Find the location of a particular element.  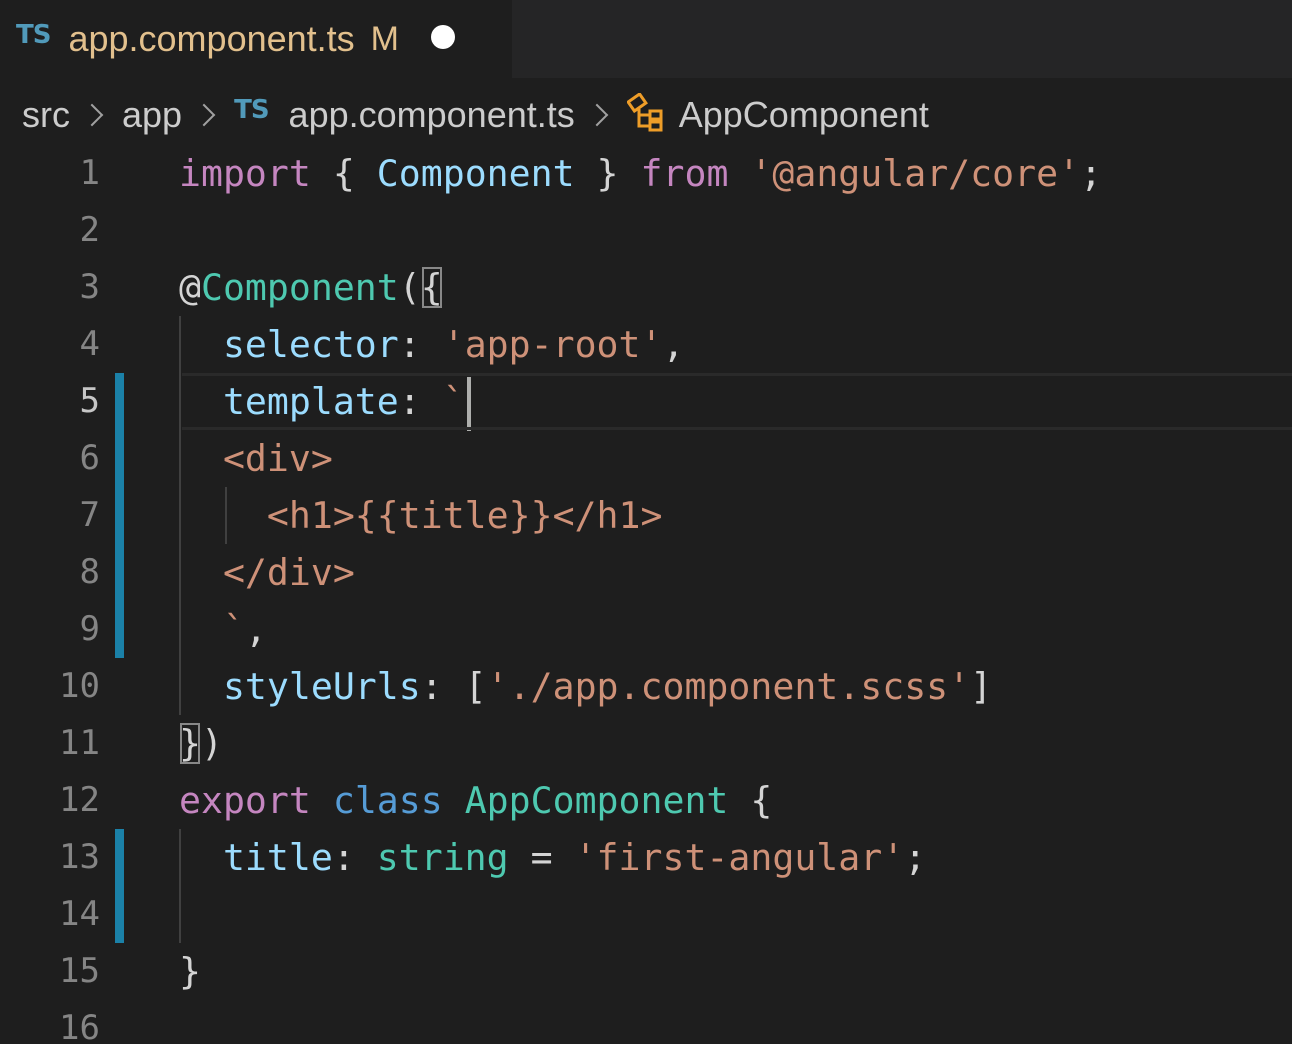

code-line-10: 10 styleUrls: ['./app.component.scss'] is located at coordinates (646, 686).